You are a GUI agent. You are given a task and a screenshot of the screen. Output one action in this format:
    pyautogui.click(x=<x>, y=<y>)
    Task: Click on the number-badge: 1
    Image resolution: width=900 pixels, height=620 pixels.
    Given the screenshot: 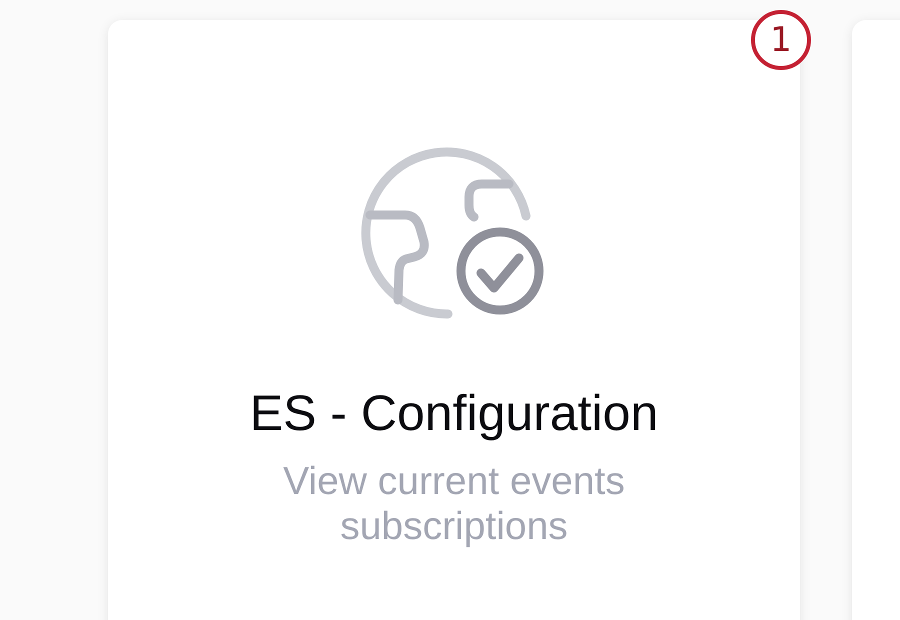 What is the action you would take?
    pyautogui.click(x=781, y=40)
    